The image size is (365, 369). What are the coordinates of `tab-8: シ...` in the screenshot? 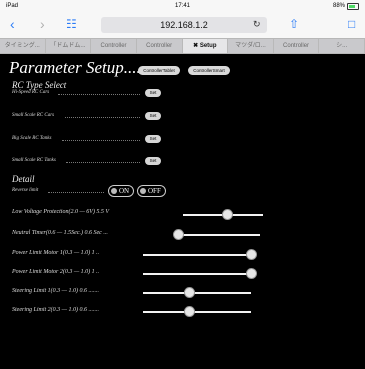 It's located at (342, 46).